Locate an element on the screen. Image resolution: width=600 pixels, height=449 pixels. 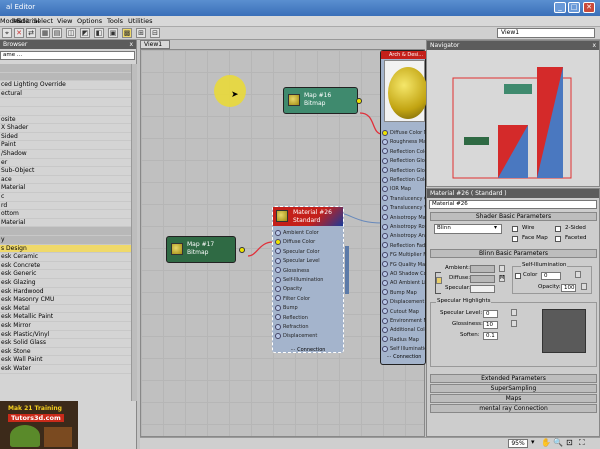
browser-group-header is located at coordinates (66, 68).